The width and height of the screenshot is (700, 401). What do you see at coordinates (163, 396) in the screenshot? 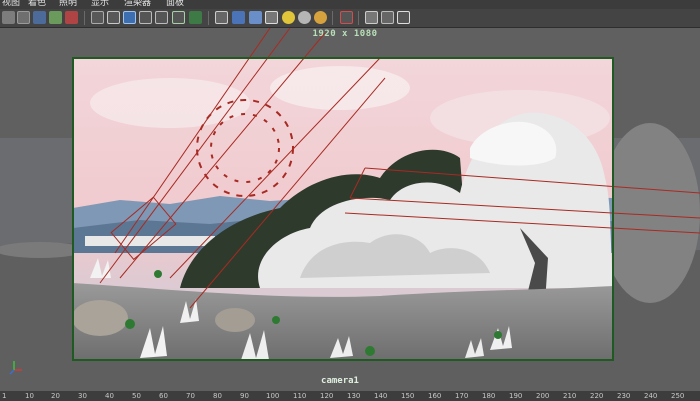
I see `time-tick: 60` at bounding box center [163, 396].